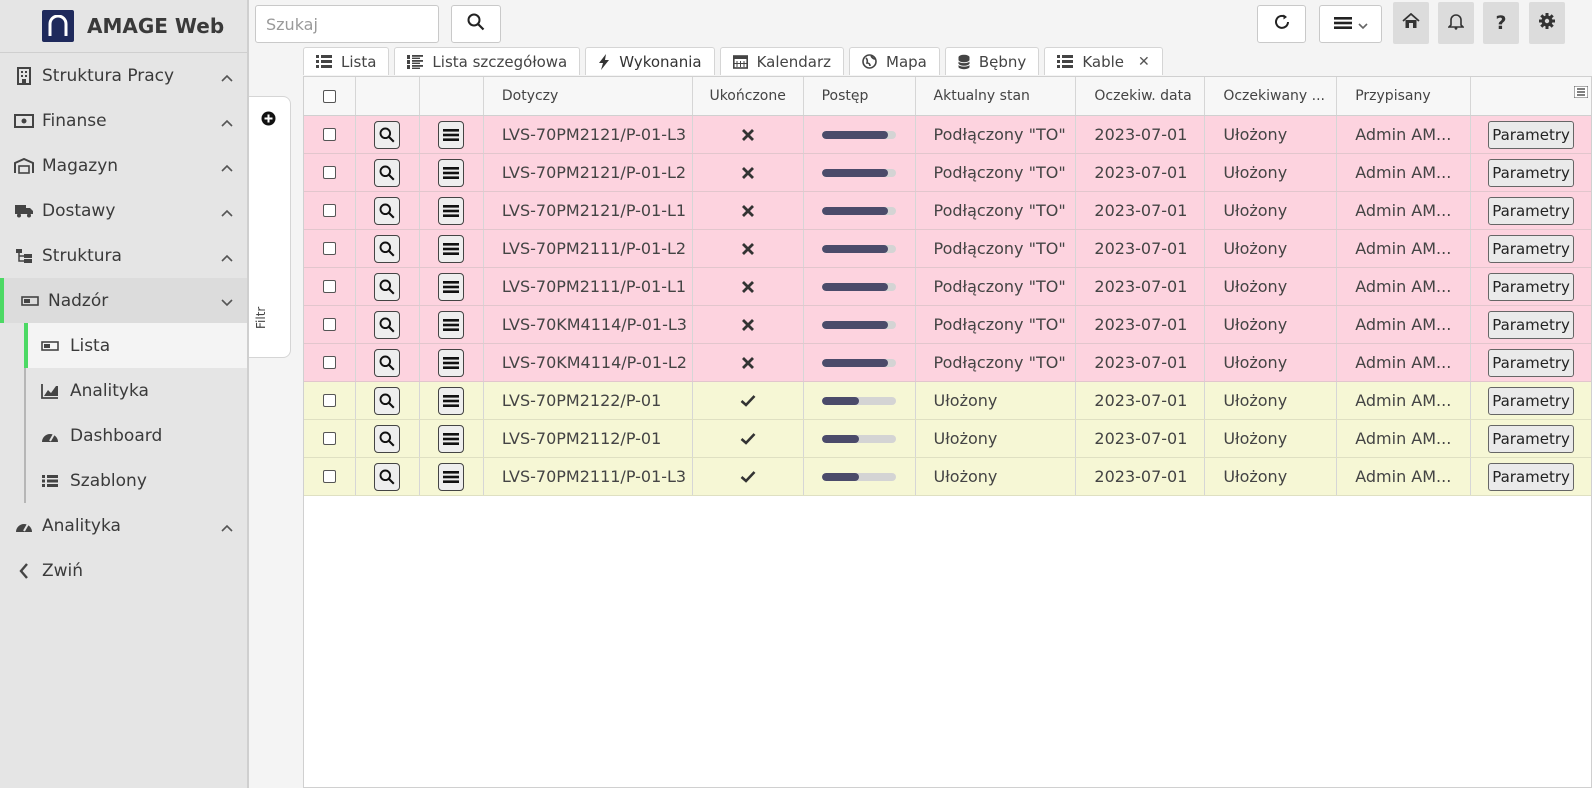 Image resolution: width=1592 pixels, height=788 pixels. I want to click on sidebar-item-nadzor: Nadzór, so click(123, 300).